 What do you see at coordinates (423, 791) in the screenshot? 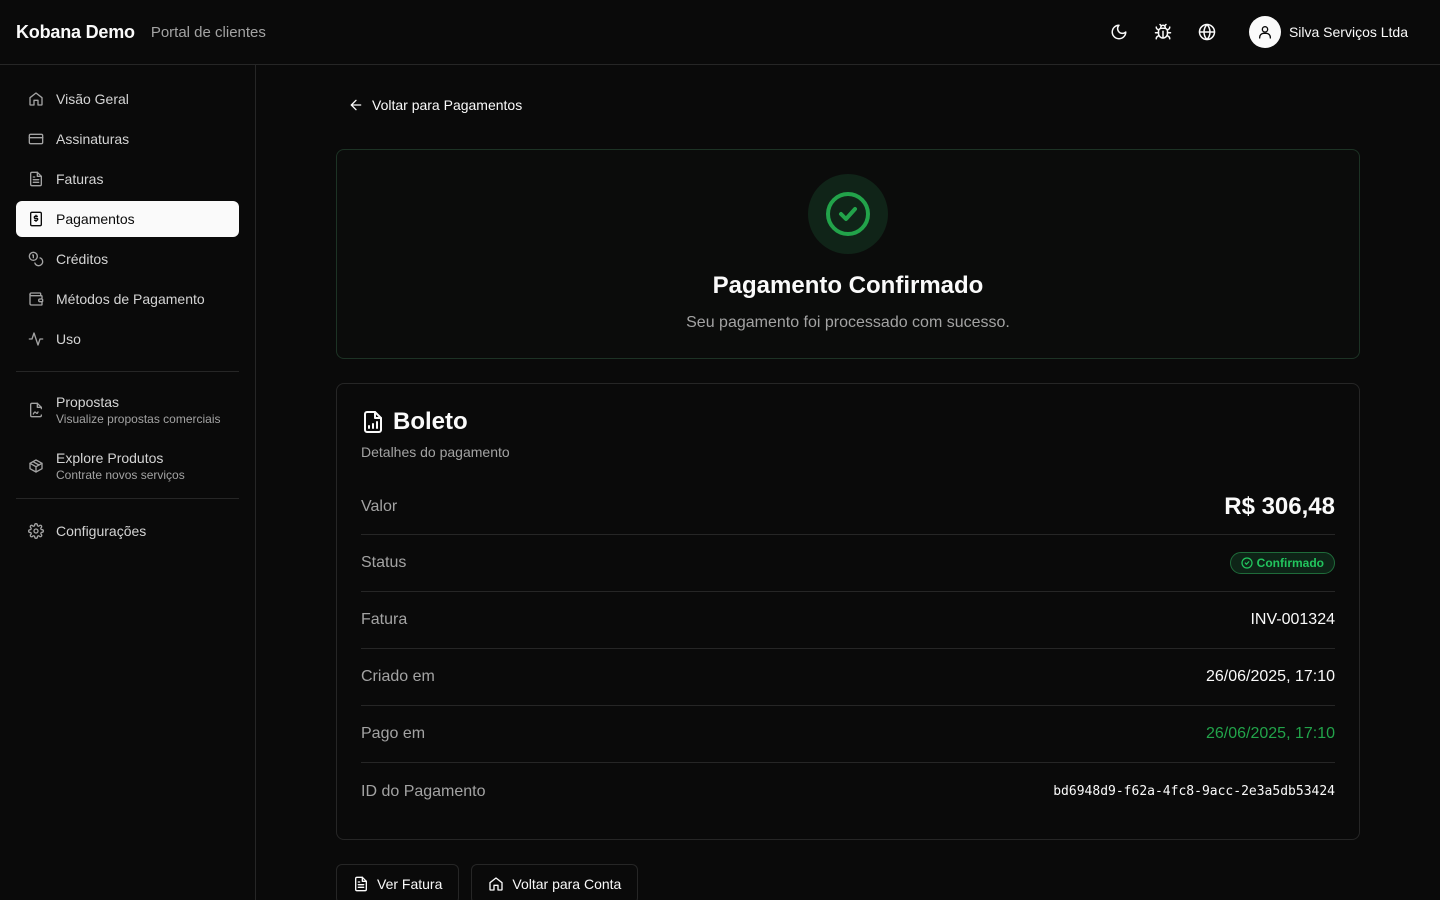
I see `detail-label: ID do Pagamento` at bounding box center [423, 791].